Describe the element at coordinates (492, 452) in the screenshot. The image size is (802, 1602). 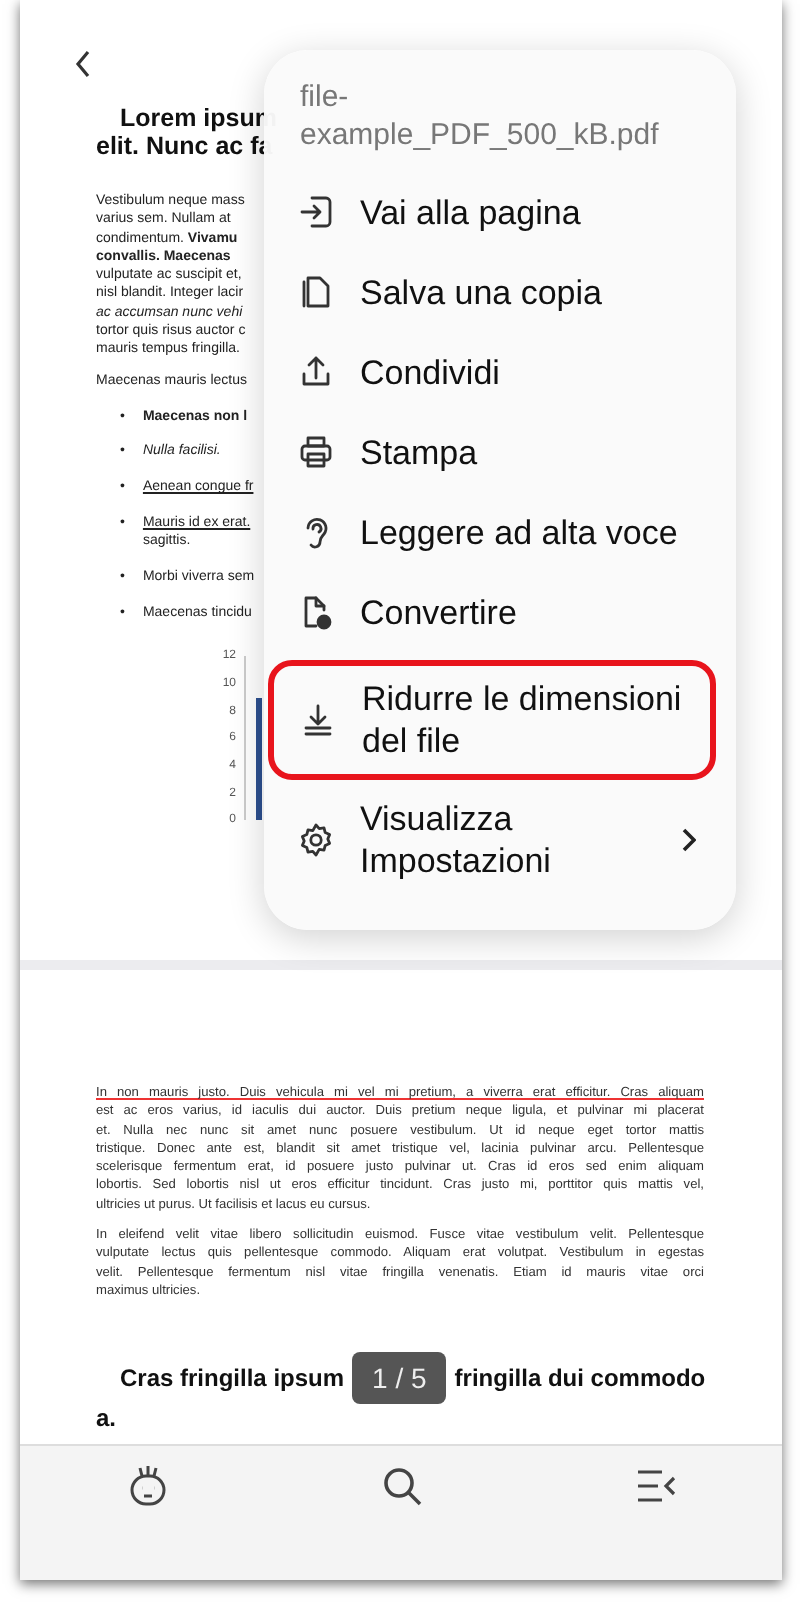
I see `menu-item: Stampa` at that location.